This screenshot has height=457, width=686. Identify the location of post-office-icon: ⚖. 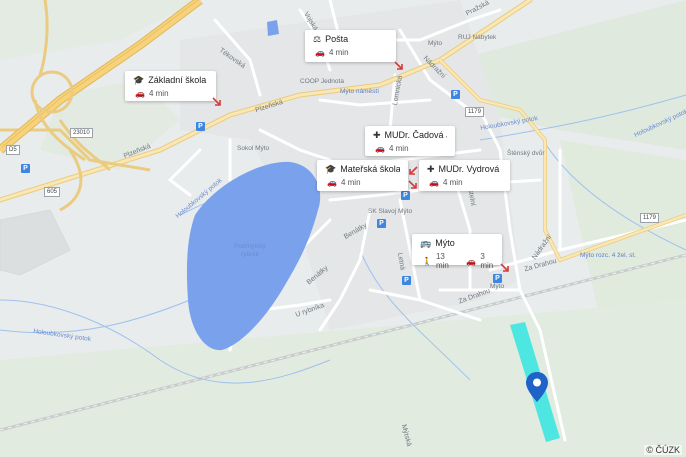
(317, 39).